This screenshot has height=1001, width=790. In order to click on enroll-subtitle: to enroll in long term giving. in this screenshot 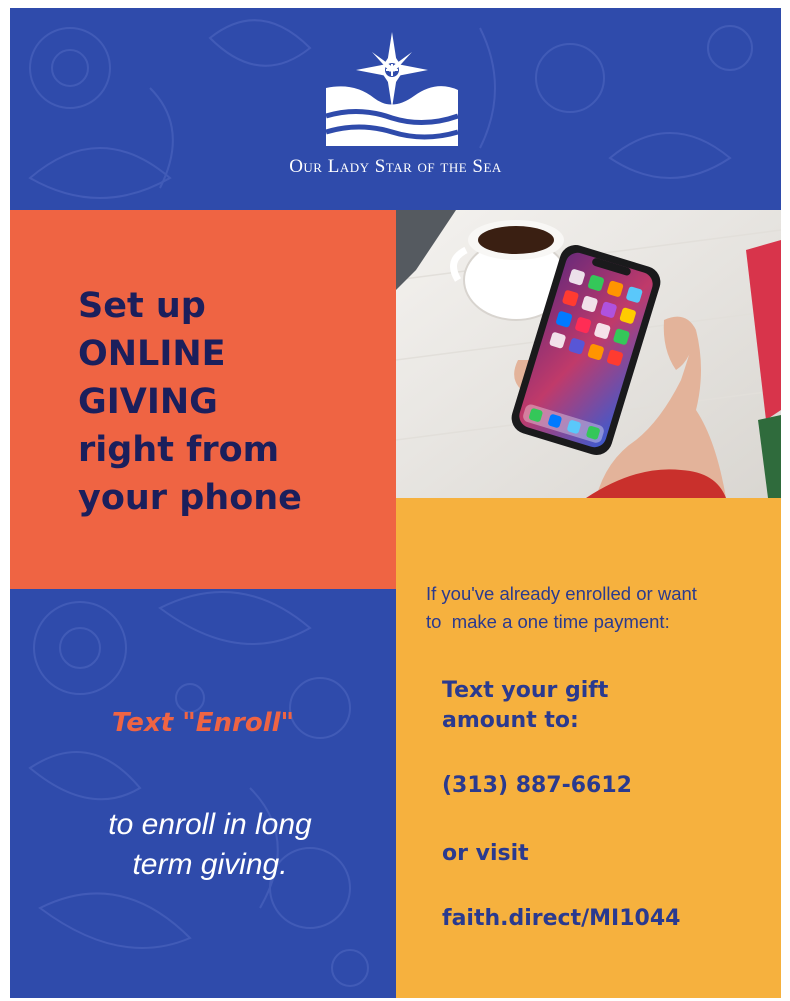, I will do `click(210, 845)`.